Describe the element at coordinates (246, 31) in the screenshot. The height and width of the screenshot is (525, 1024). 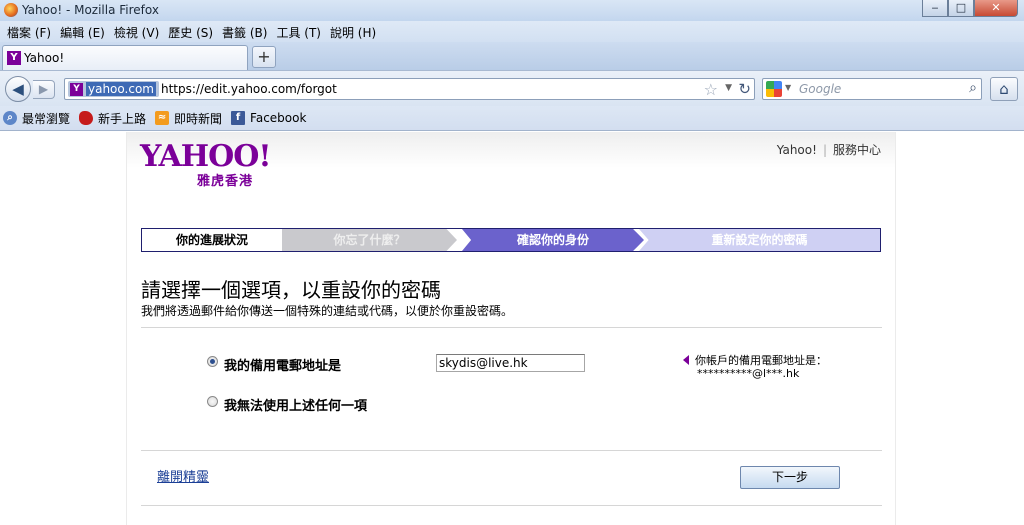
I see `menu-bookmarks: 書籤 (B)` at that location.